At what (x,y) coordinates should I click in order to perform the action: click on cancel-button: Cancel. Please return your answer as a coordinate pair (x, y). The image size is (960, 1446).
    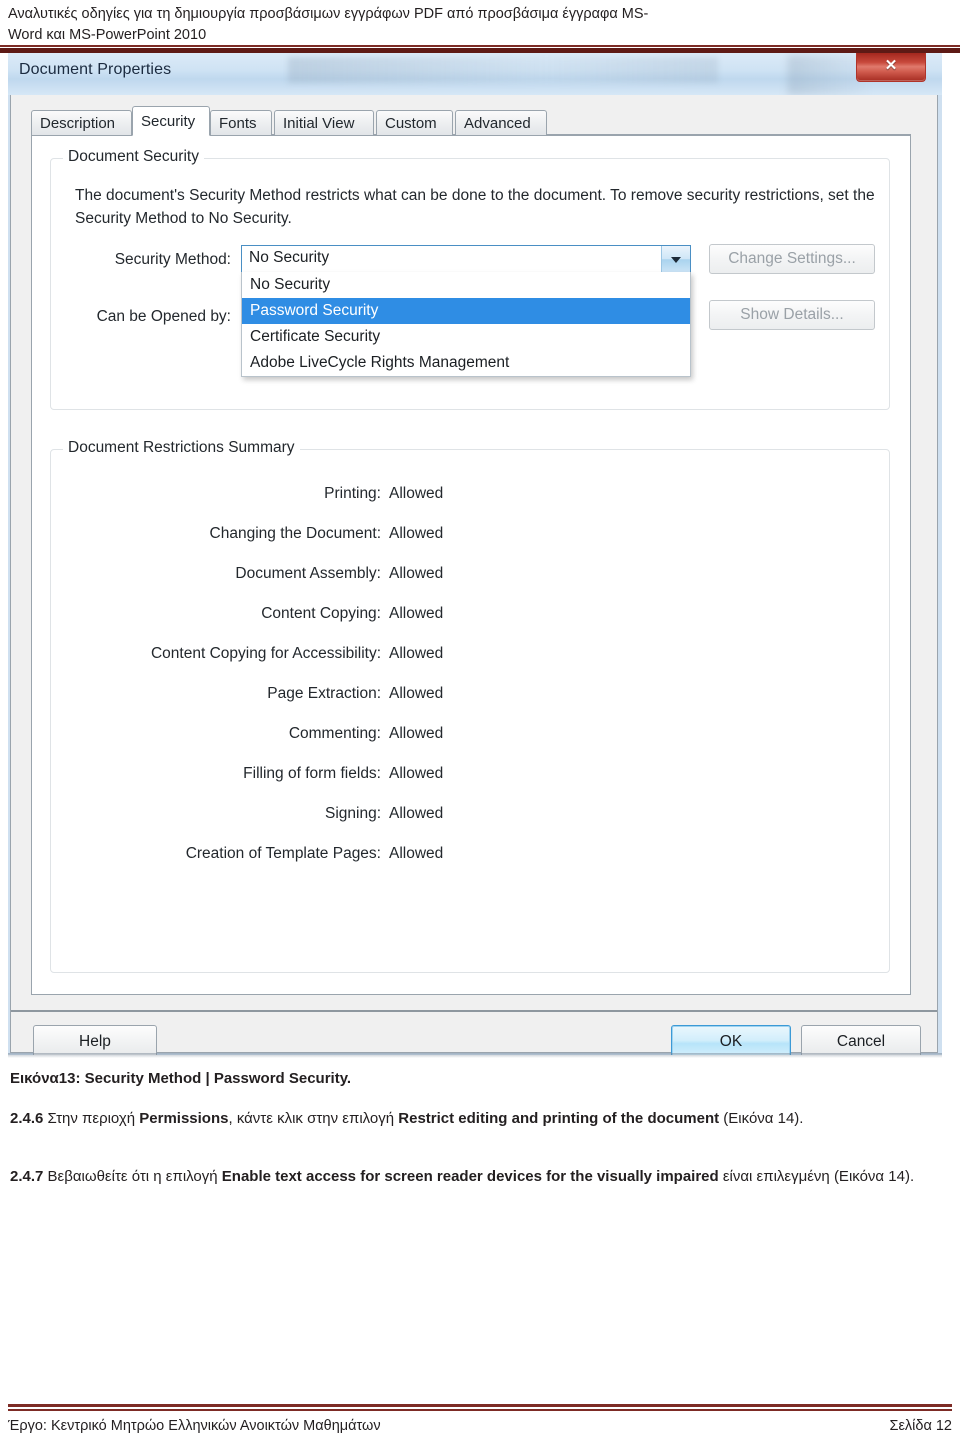
    Looking at the image, I should click on (861, 1040).